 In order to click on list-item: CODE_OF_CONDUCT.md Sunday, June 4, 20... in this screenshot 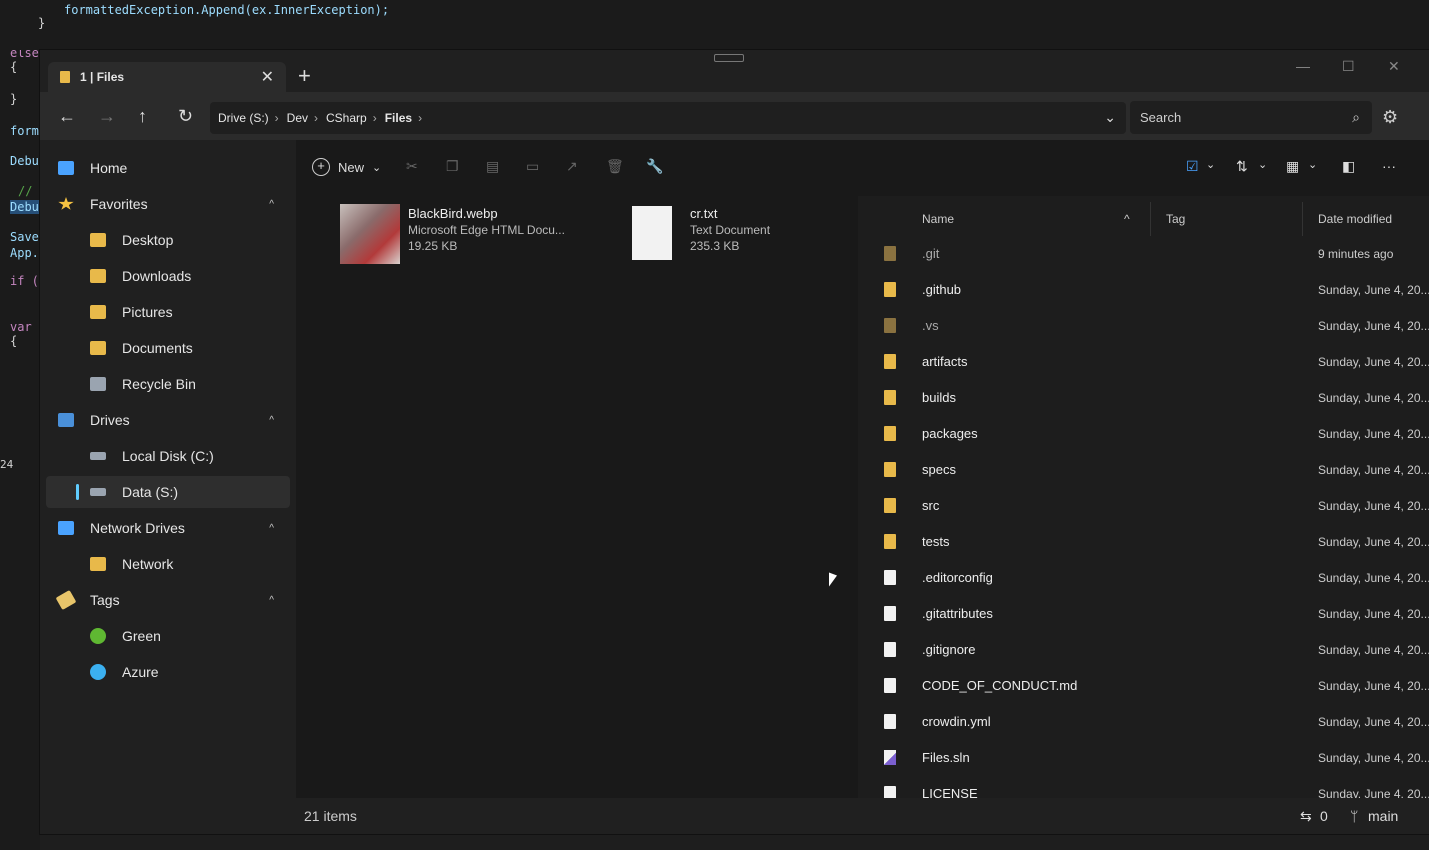, I will do `click(1143, 686)`.